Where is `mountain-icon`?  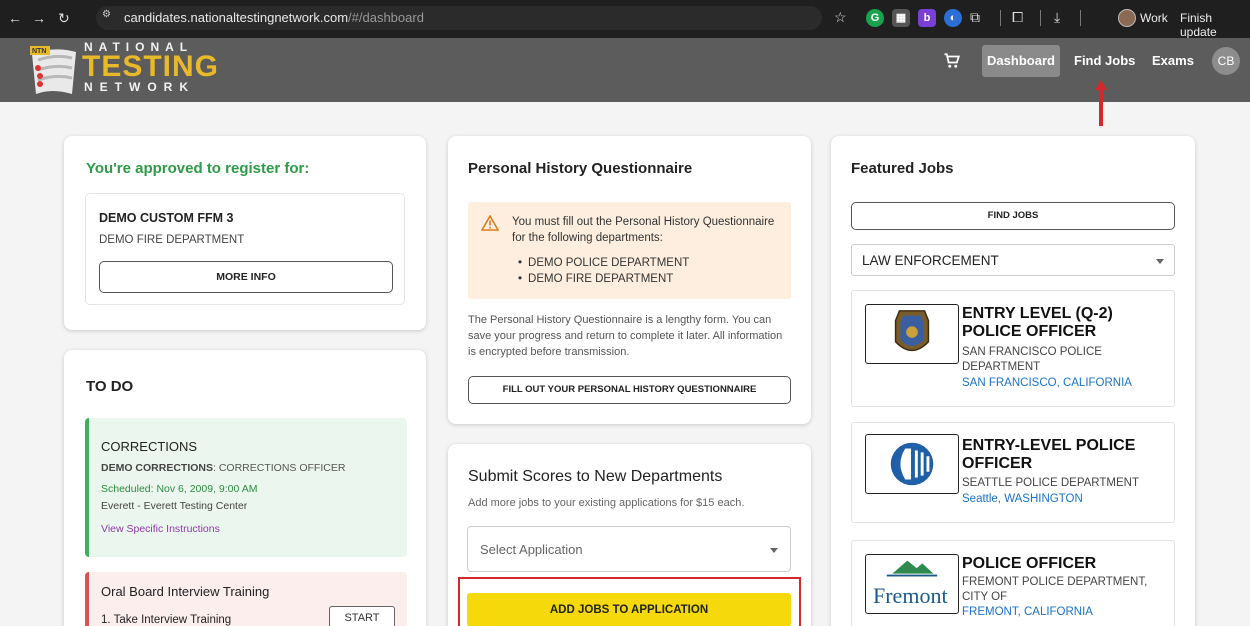 mountain-icon is located at coordinates (912, 568).